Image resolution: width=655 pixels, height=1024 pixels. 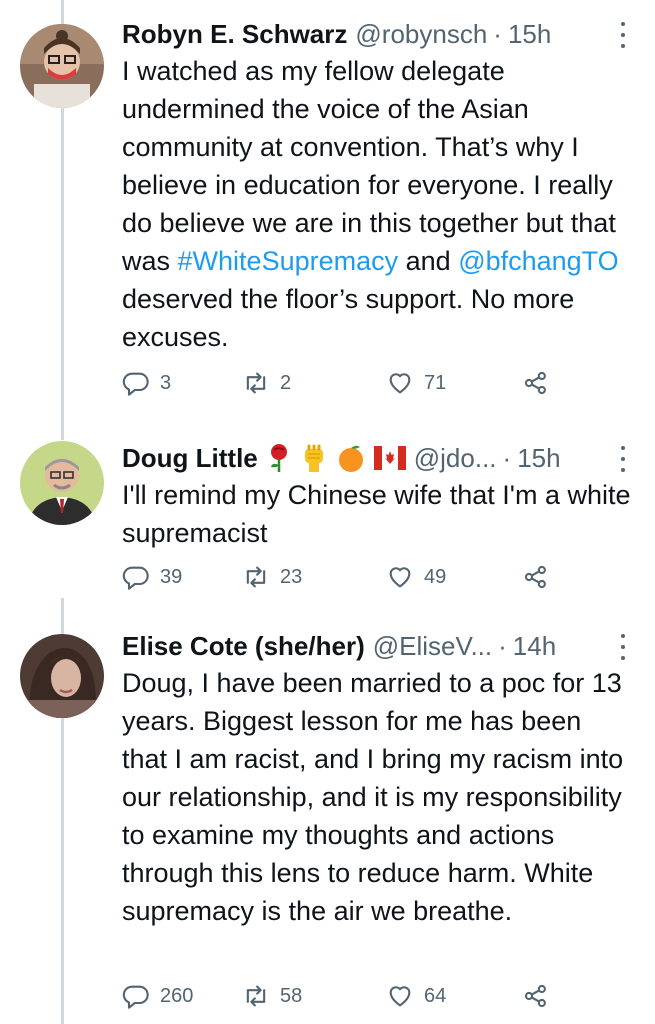 I want to click on retweet-button: 2, so click(x=266, y=383).